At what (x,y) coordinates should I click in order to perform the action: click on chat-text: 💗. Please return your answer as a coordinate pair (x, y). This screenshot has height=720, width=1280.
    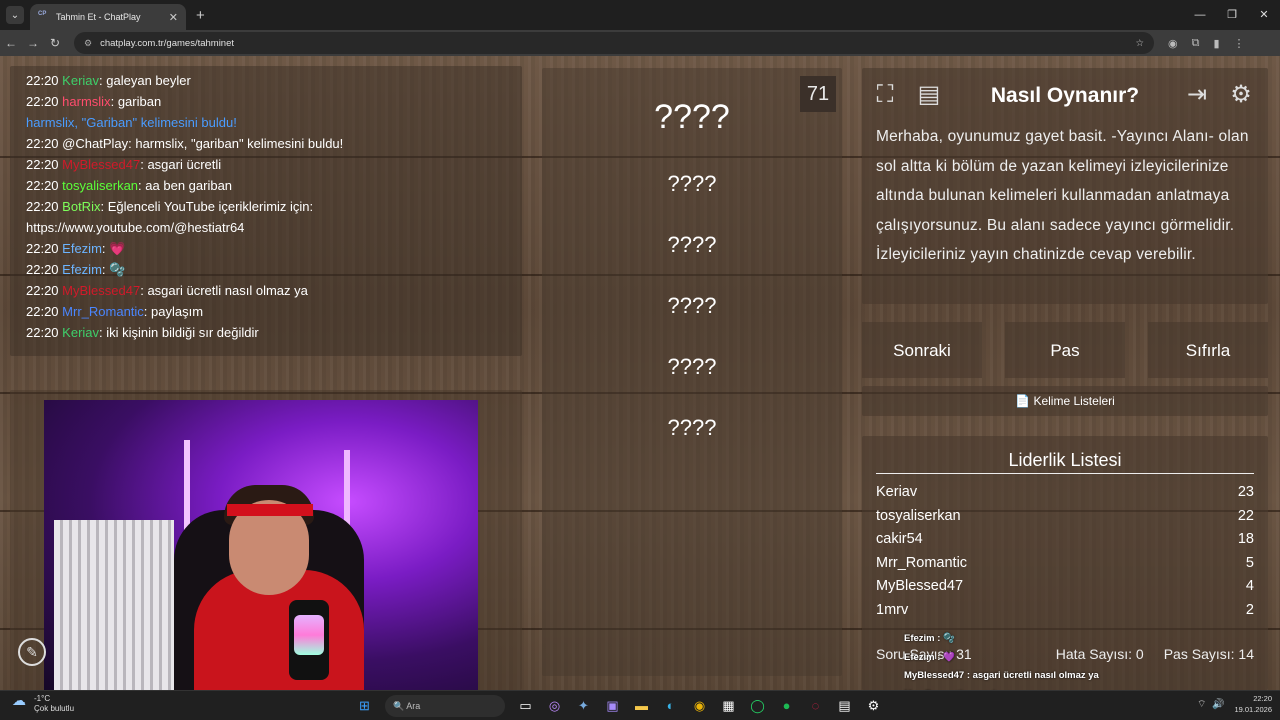
    Looking at the image, I should click on (115, 248).